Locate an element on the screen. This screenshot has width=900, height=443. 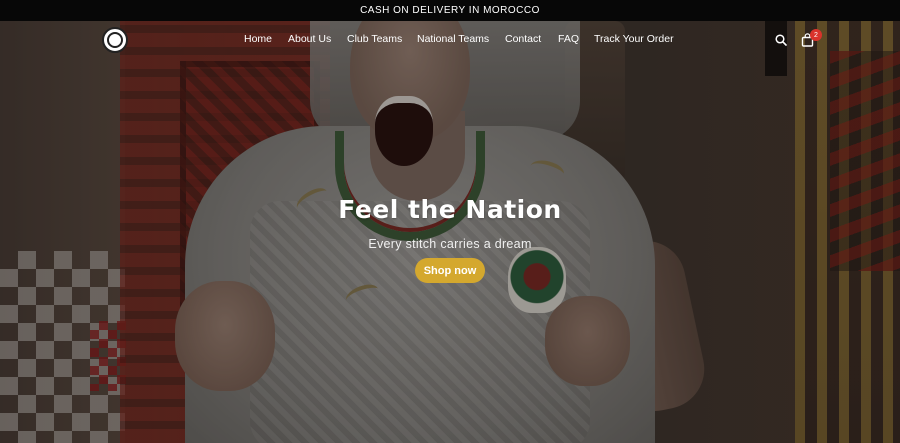
nav-contact: Contact is located at coordinates (523, 39).